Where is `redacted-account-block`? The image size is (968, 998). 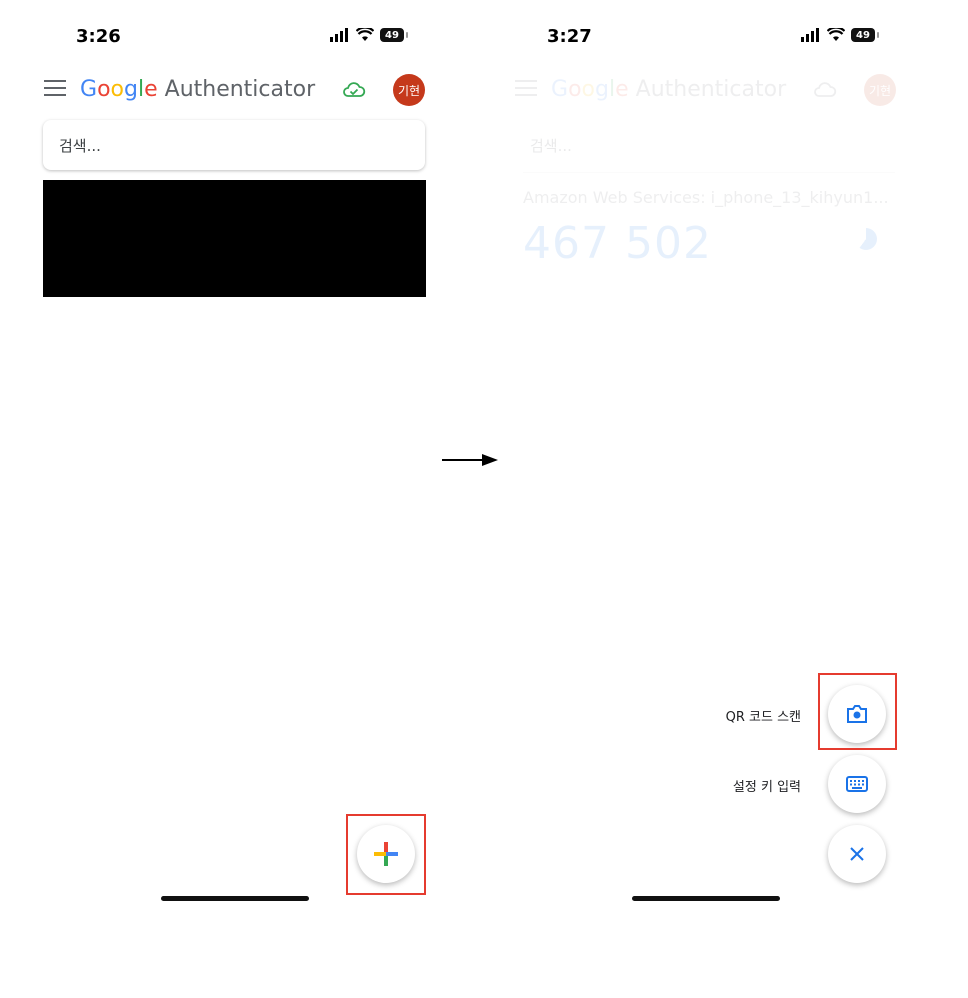 redacted-account-block is located at coordinates (234, 238).